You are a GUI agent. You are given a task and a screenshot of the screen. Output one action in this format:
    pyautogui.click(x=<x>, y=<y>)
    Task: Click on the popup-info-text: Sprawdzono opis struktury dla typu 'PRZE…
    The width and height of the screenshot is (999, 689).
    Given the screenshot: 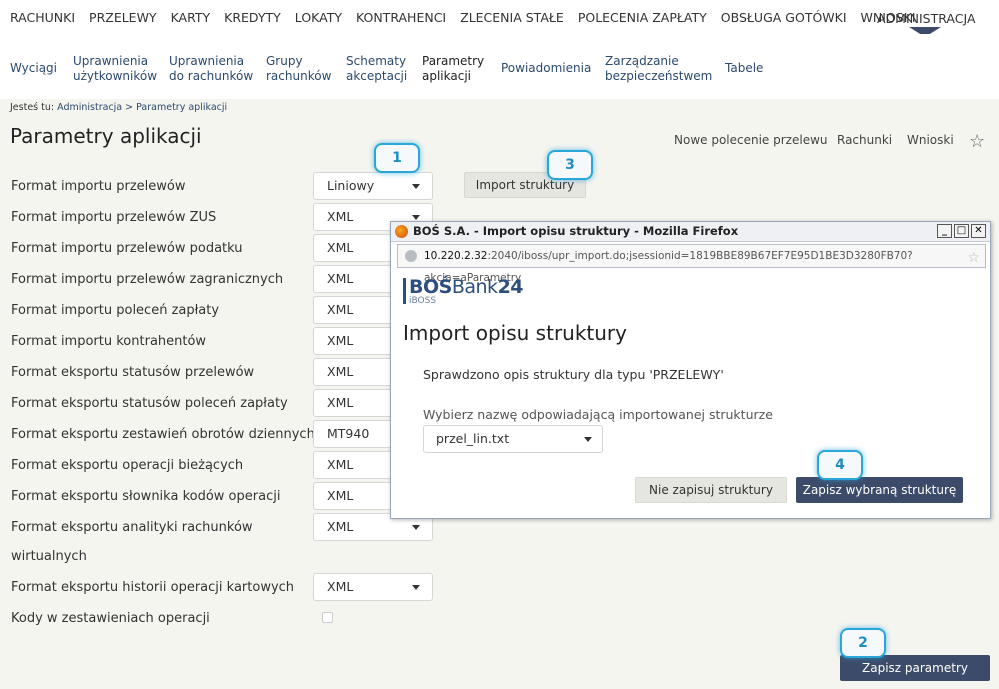 What is the action you would take?
    pyautogui.click(x=573, y=374)
    